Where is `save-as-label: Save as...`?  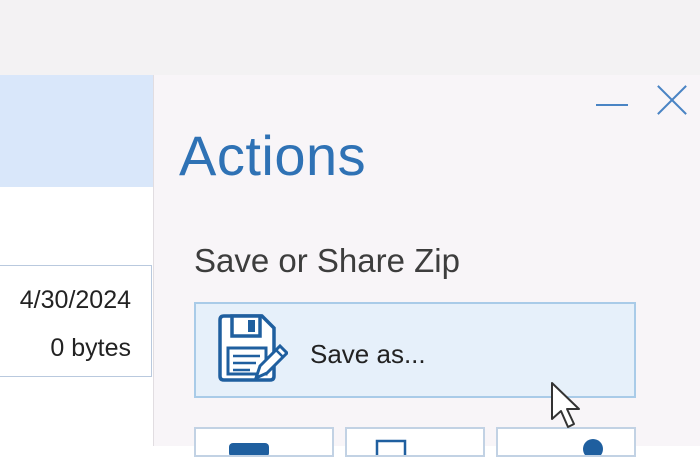
save-as-label: Save as... is located at coordinates (368, 354).